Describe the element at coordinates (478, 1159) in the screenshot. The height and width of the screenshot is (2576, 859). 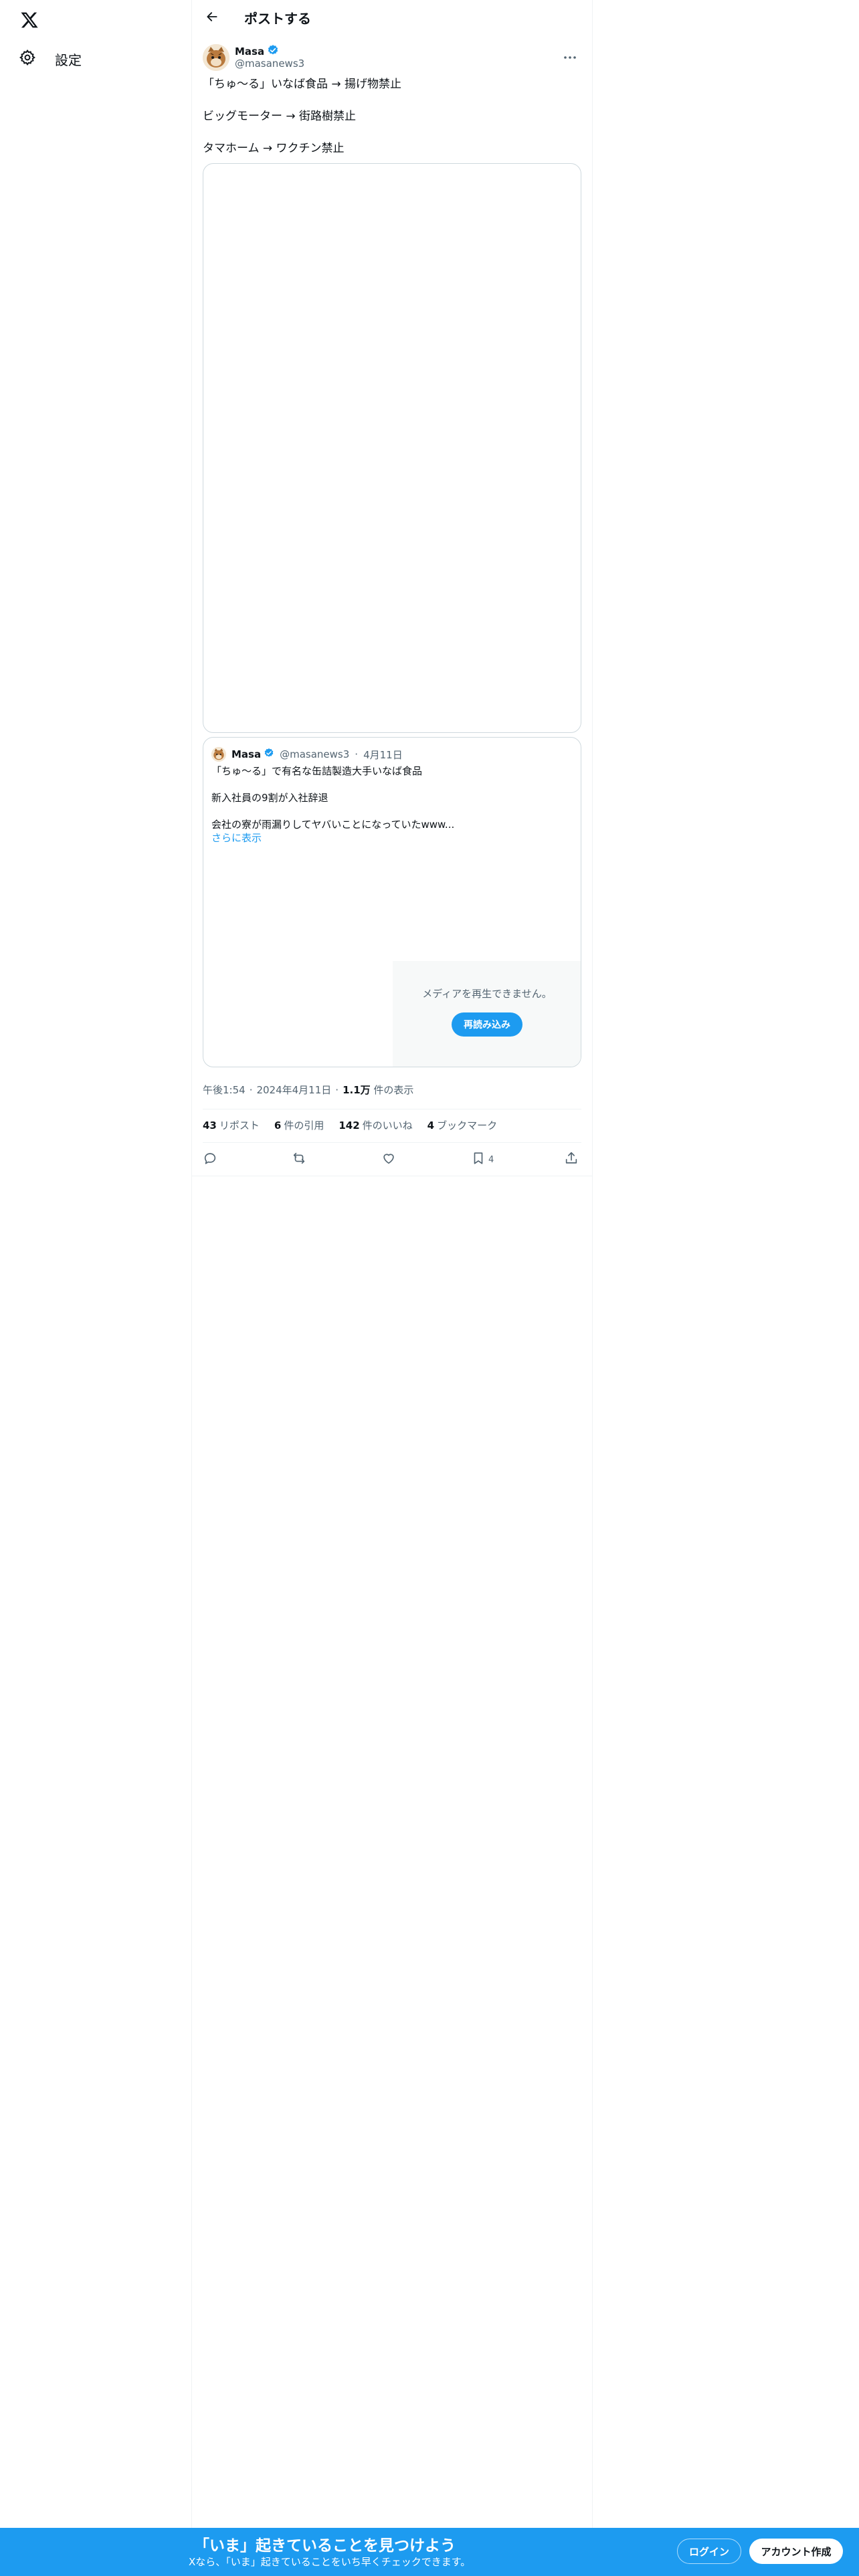
I see `bookmark-icon` at that location.